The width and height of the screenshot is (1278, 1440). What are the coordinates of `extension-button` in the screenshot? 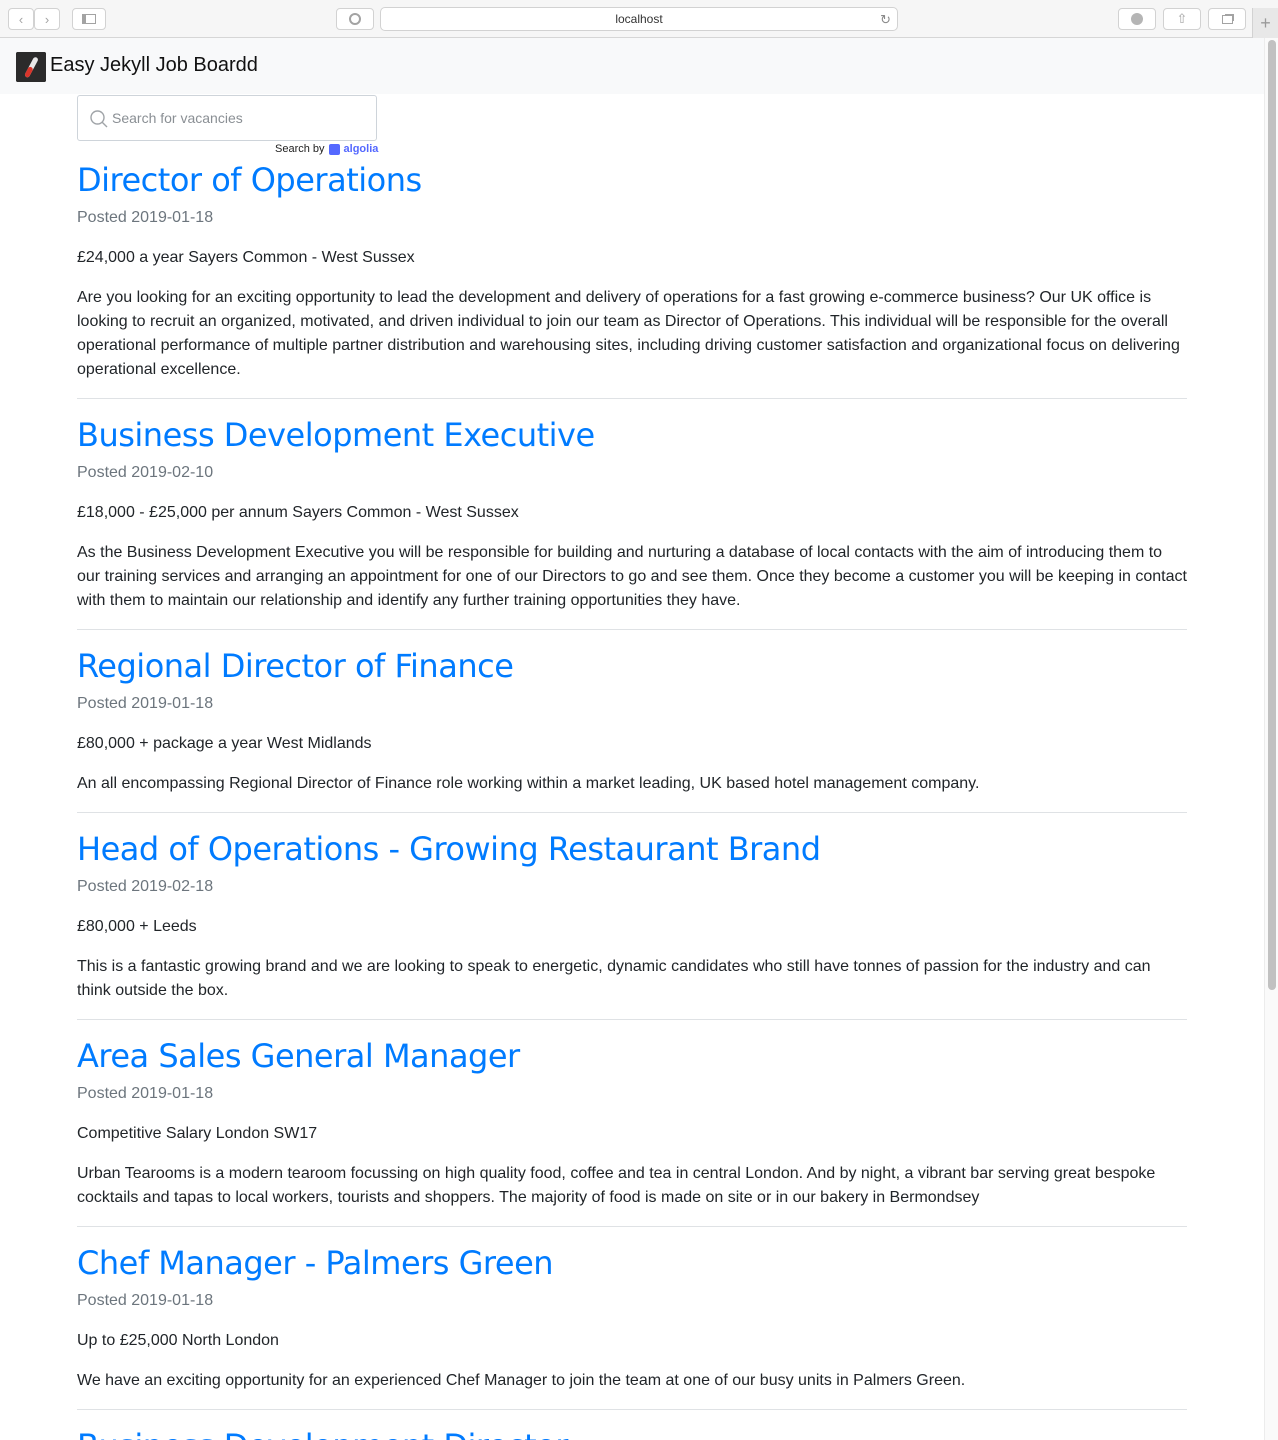 It's located at (355, 19).